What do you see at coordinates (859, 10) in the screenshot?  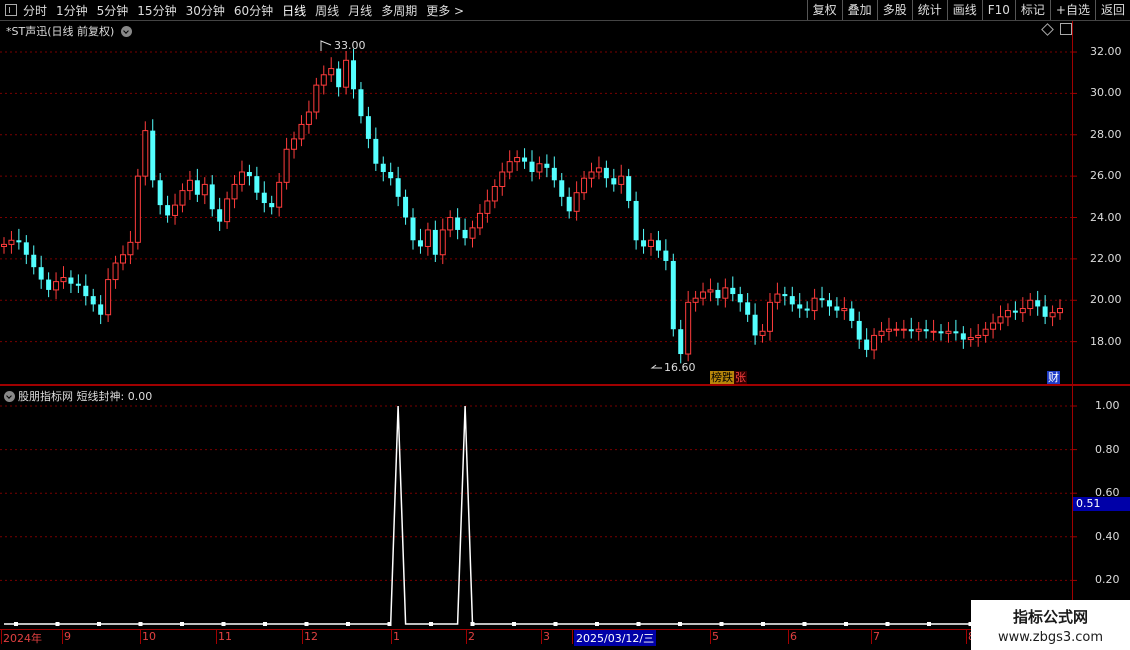 I see `toolbar-button: 叠加` at bounding box center [859, 10].